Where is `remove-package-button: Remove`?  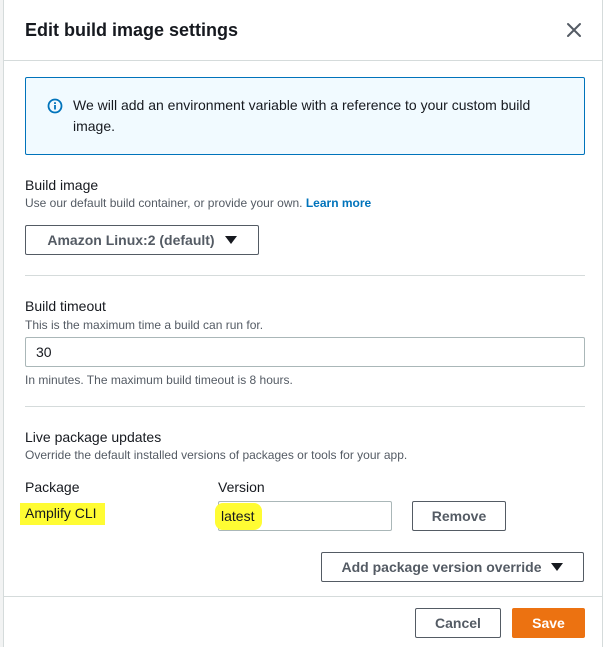
remove-package-button: Remove is located at coordinates (459, 516).